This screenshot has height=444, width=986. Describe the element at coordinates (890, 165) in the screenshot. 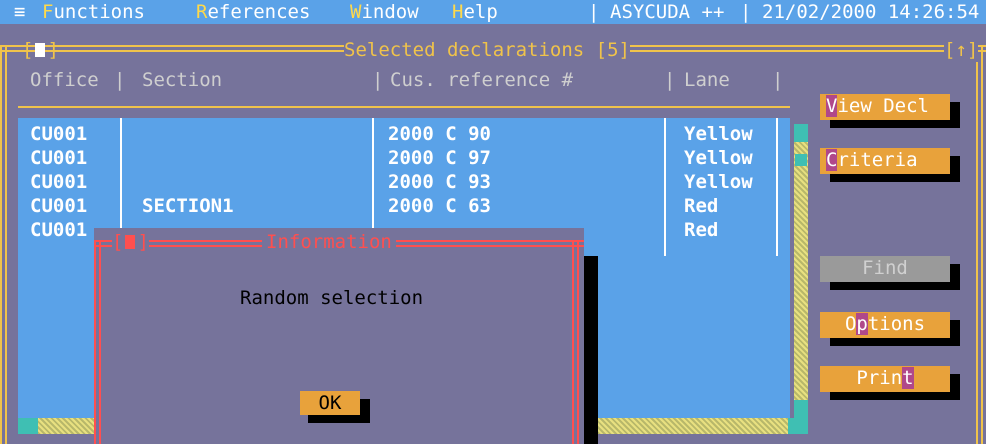

I see `criteria-button: Criteria` at that location.